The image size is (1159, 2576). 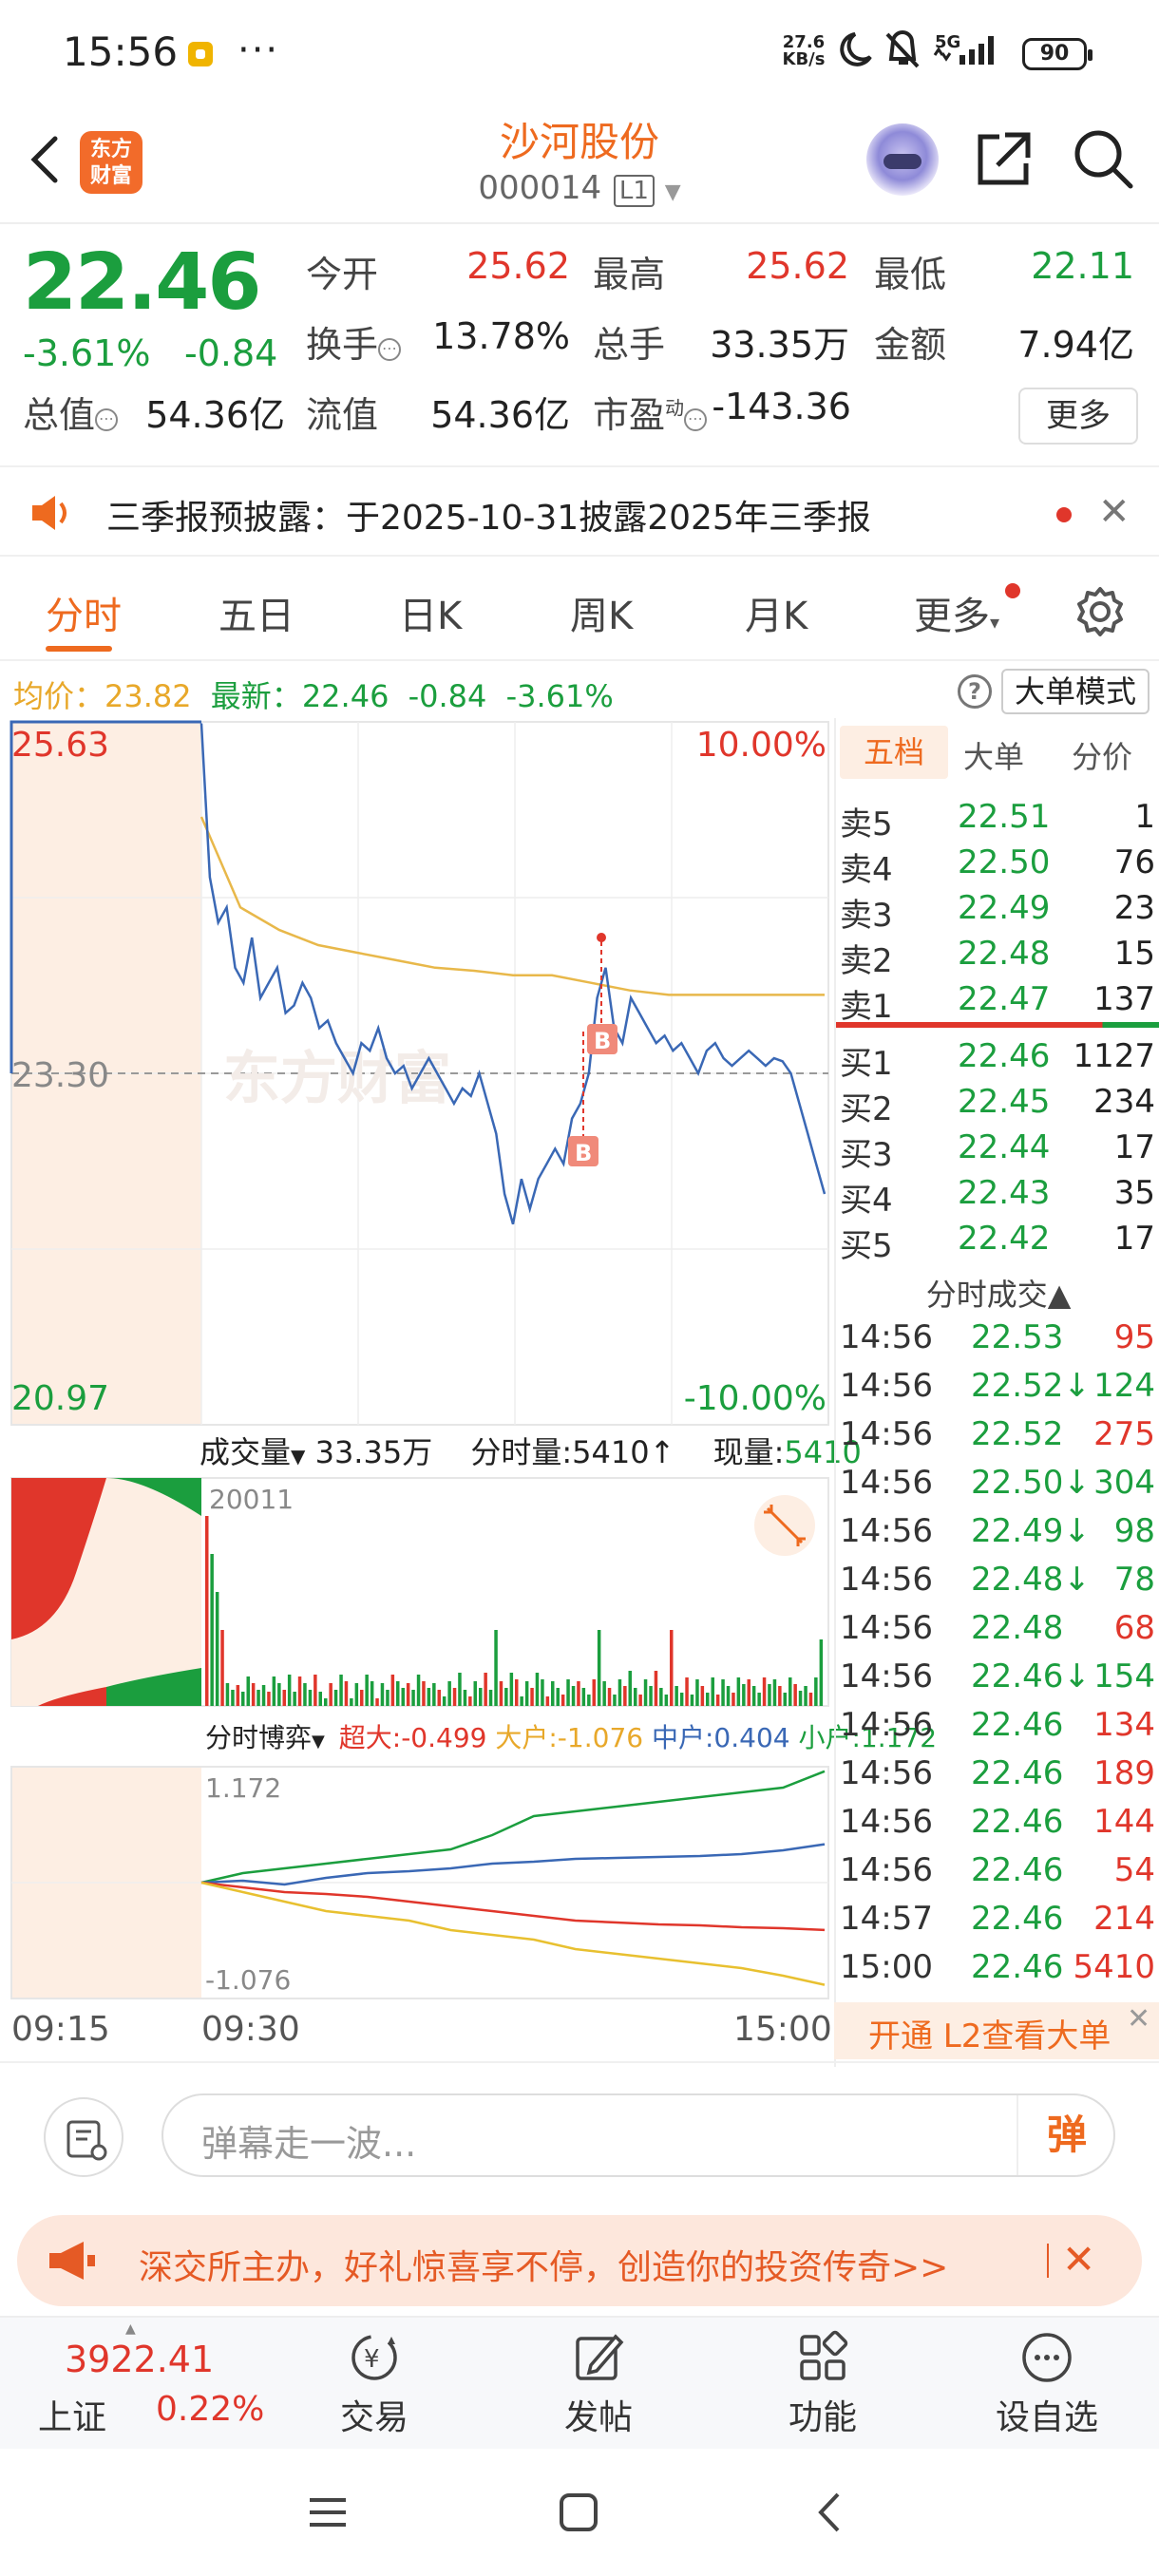 What do you see at coordinates (265, 1737) in the screenshot?
I see `flow-selector: 分时博弈▼` at bounding box center [265, 1737].